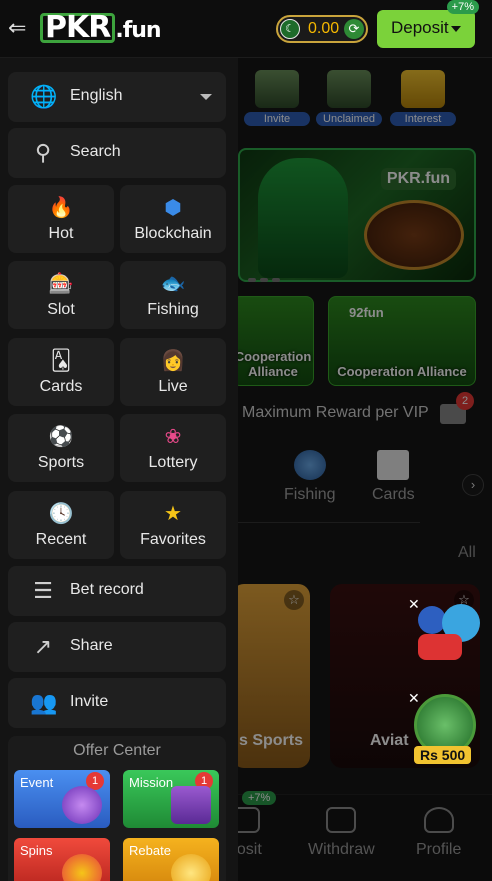 This screenshot has width=492, height=881. I want to click on nav-bonus-badge: +7%, so click(259, 798).